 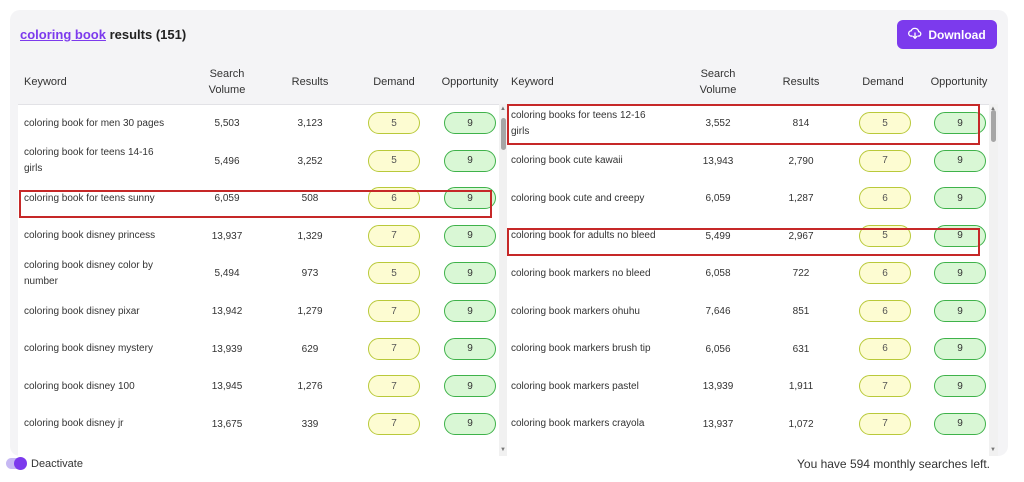 I want to click on query-link: coloring book, so click(x=63, y=34).